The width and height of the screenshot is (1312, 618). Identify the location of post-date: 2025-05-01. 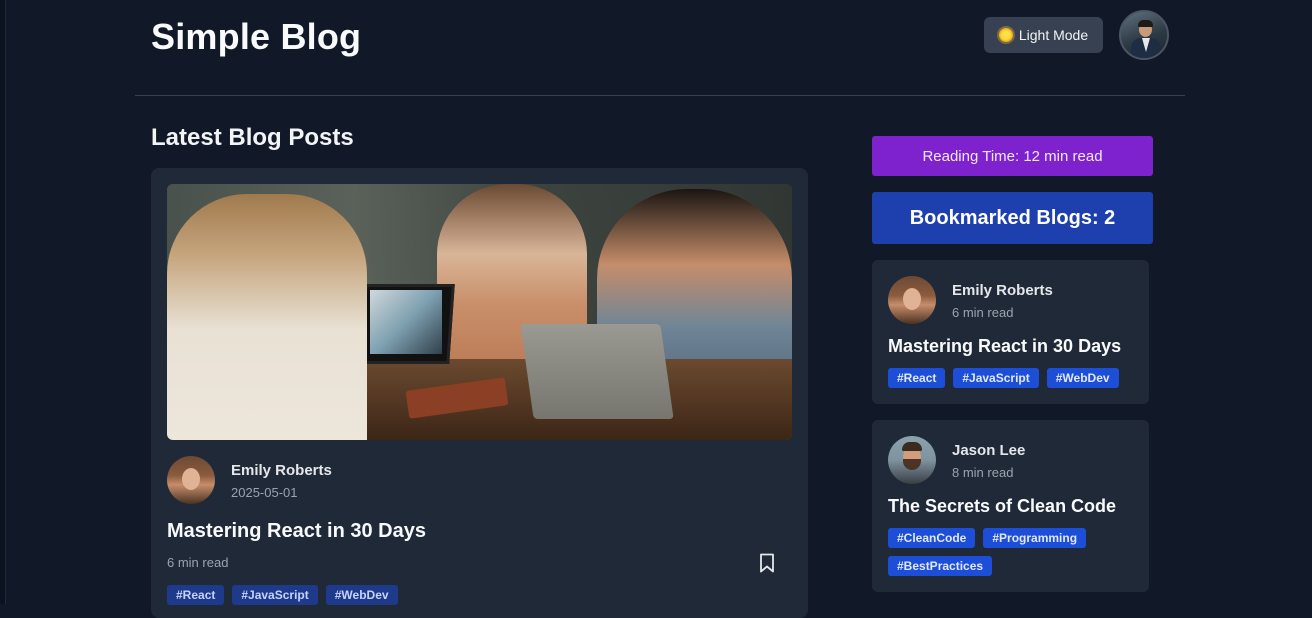
(264, 492).